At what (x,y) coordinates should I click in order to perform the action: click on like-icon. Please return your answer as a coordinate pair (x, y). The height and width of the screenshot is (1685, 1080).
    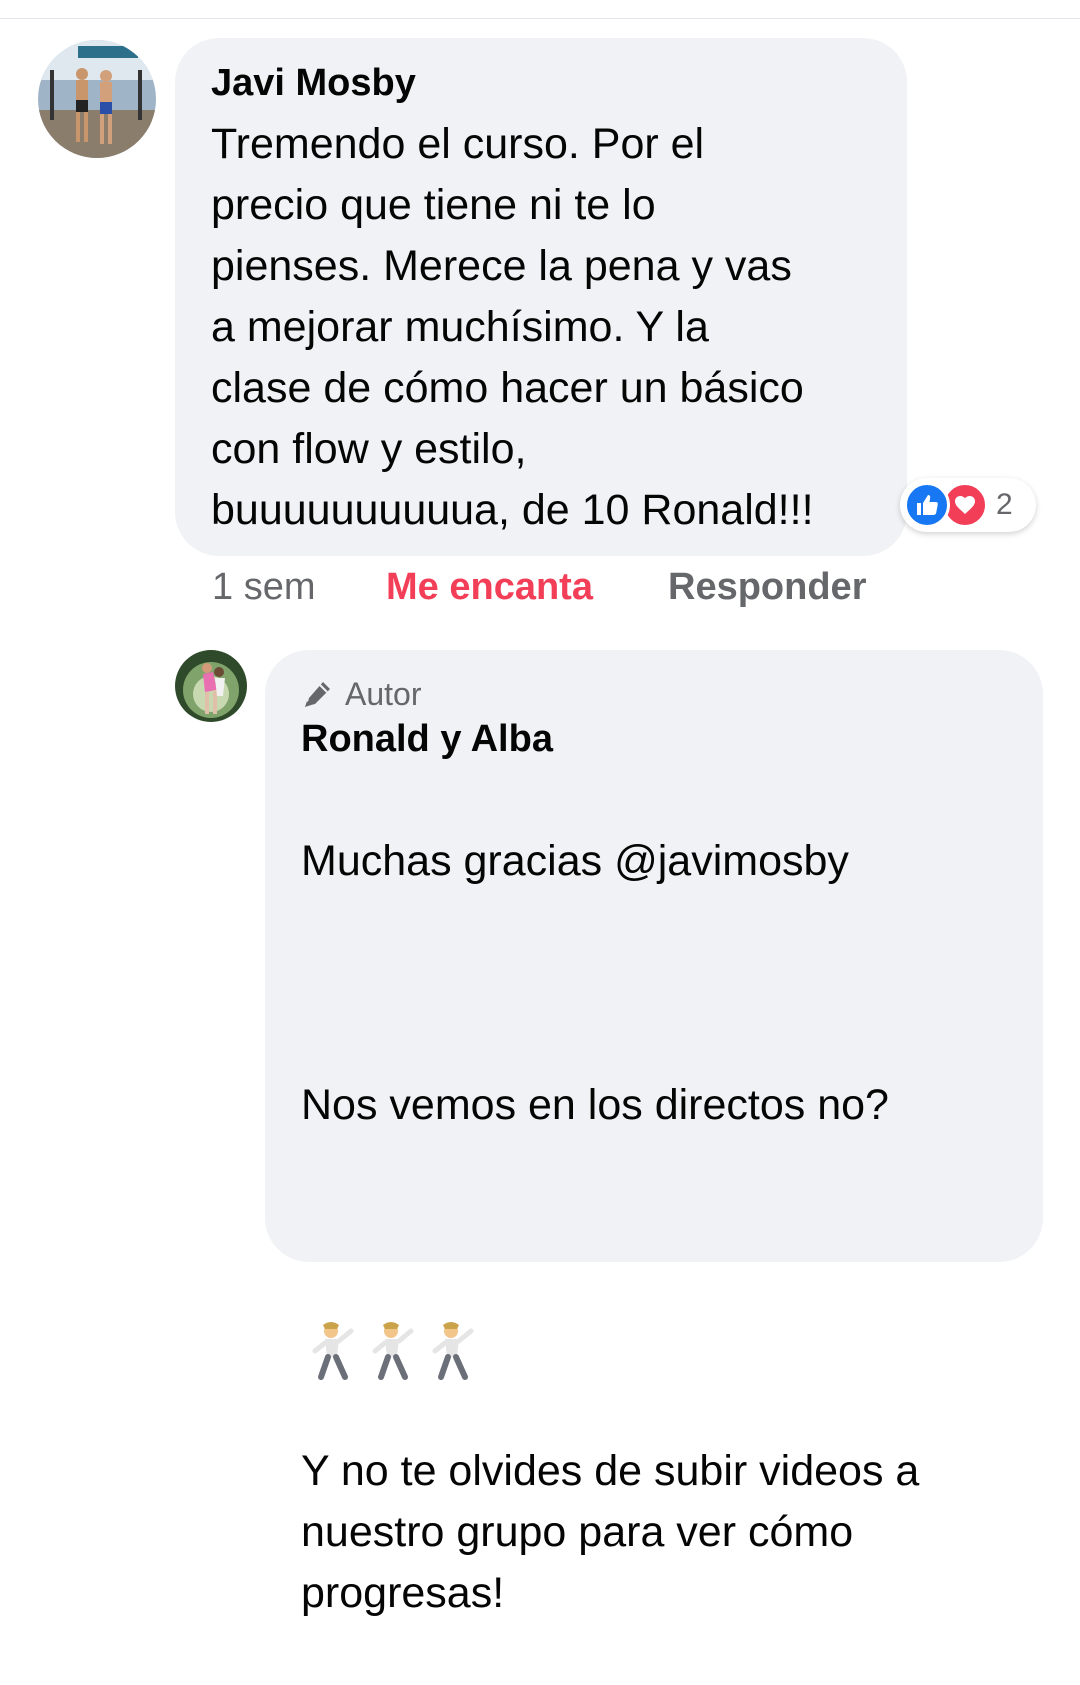
    Looking at the image, I should click on (927, 505).